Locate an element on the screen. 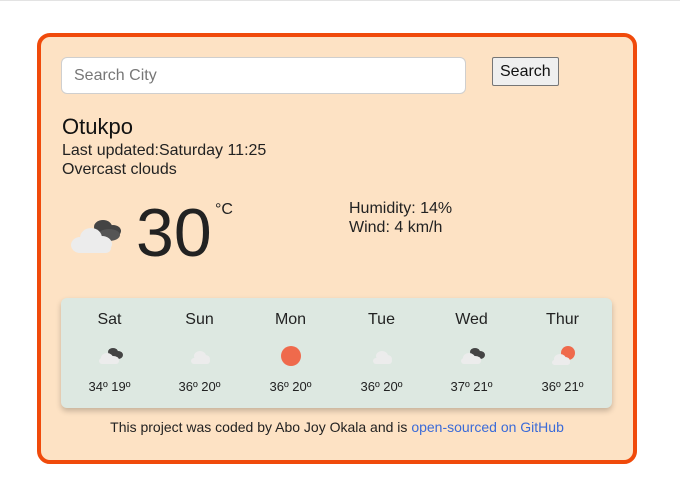  forecast-day: Sat 34º 19º is located at coordinates (109, 353).